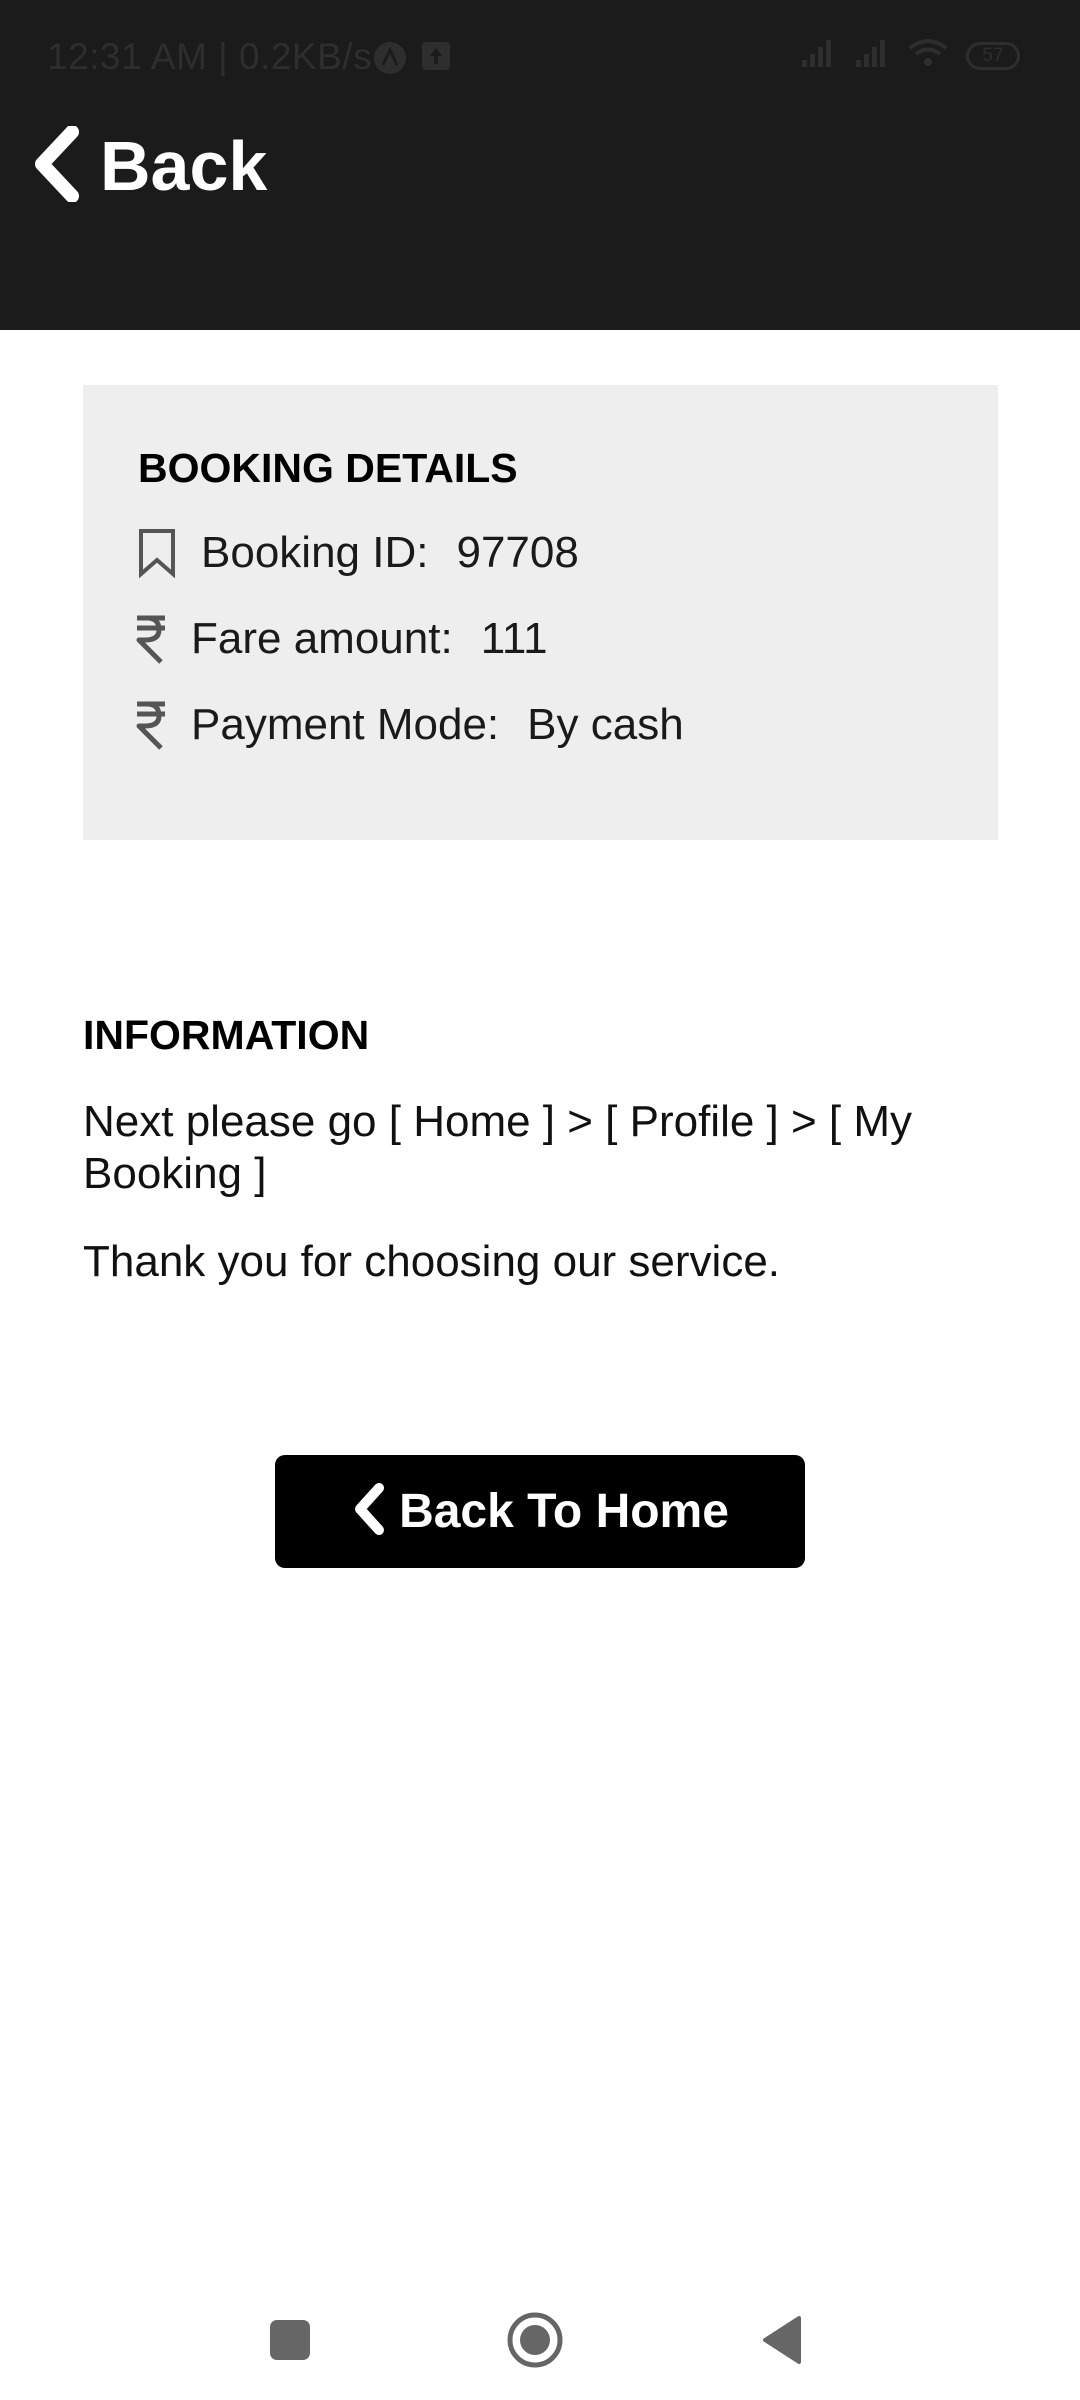 The image size is (1080, 2400). I want to click on booking-id-row: Booking ID: 97708, so click(357, 553).